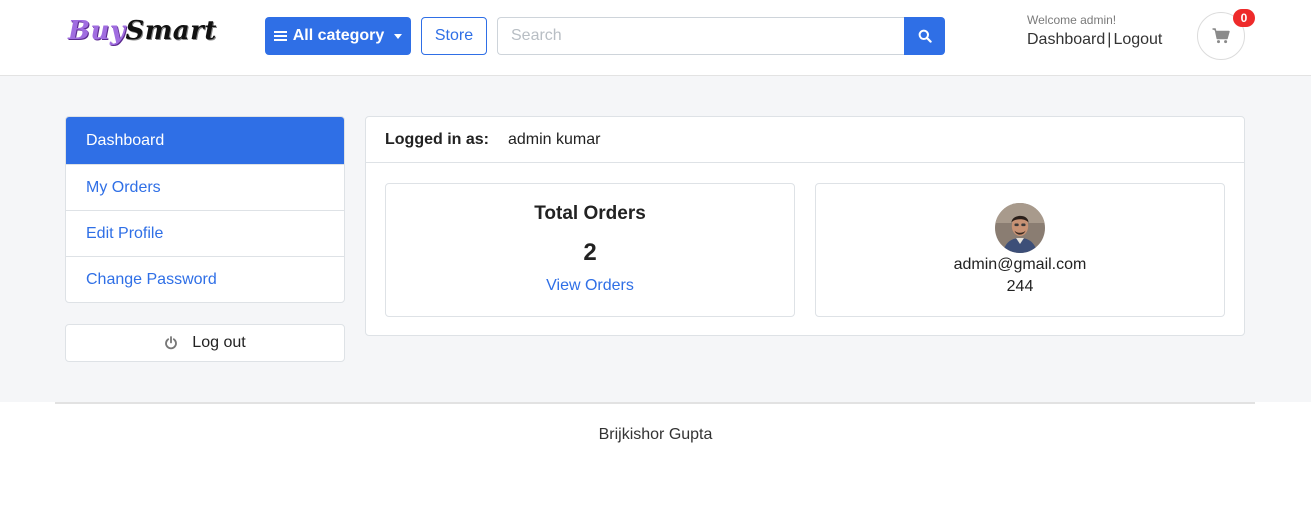 Image resolution: width=1311 pixels, height=521 pixels. I want to click on sidebar-item-change-password: Change Password, so click(205, 279).